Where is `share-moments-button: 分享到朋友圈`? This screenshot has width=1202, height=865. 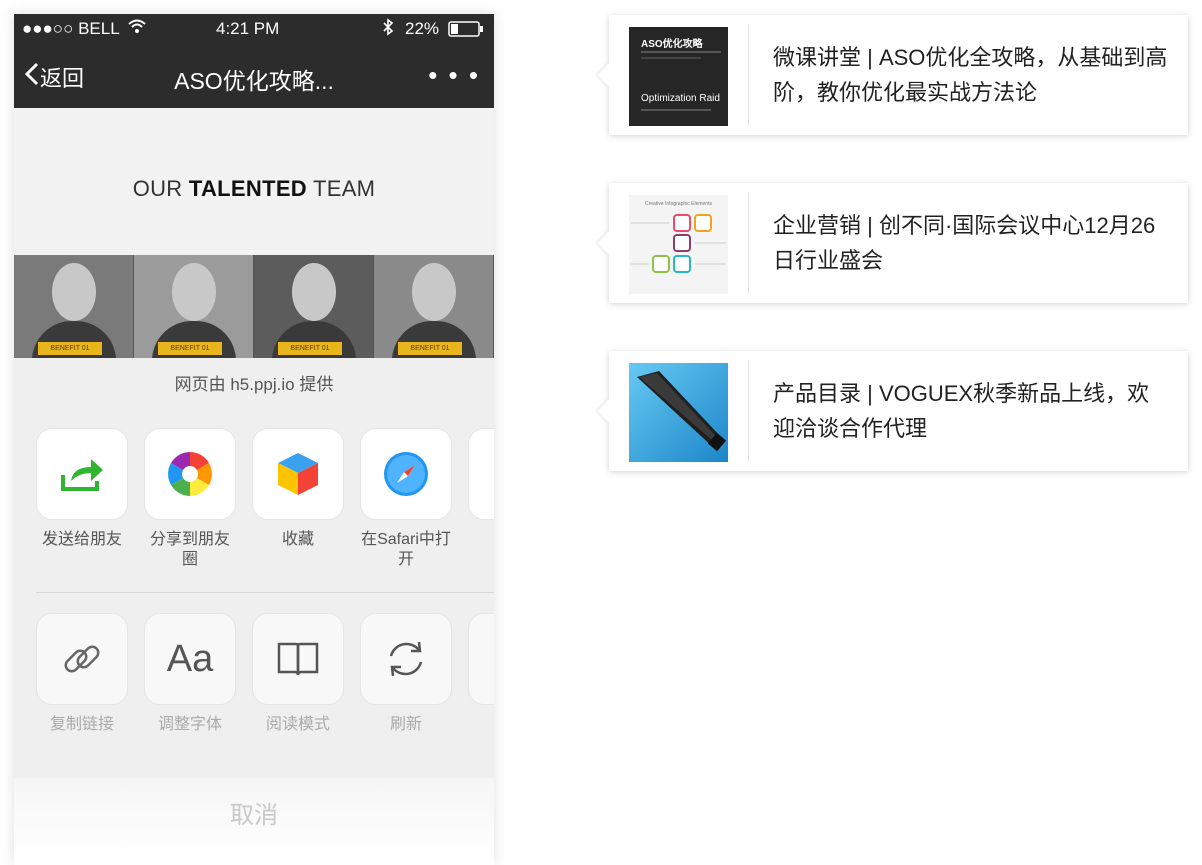
share-moments-button: 分享到朋友圈 is located at coordinates (190, 499).